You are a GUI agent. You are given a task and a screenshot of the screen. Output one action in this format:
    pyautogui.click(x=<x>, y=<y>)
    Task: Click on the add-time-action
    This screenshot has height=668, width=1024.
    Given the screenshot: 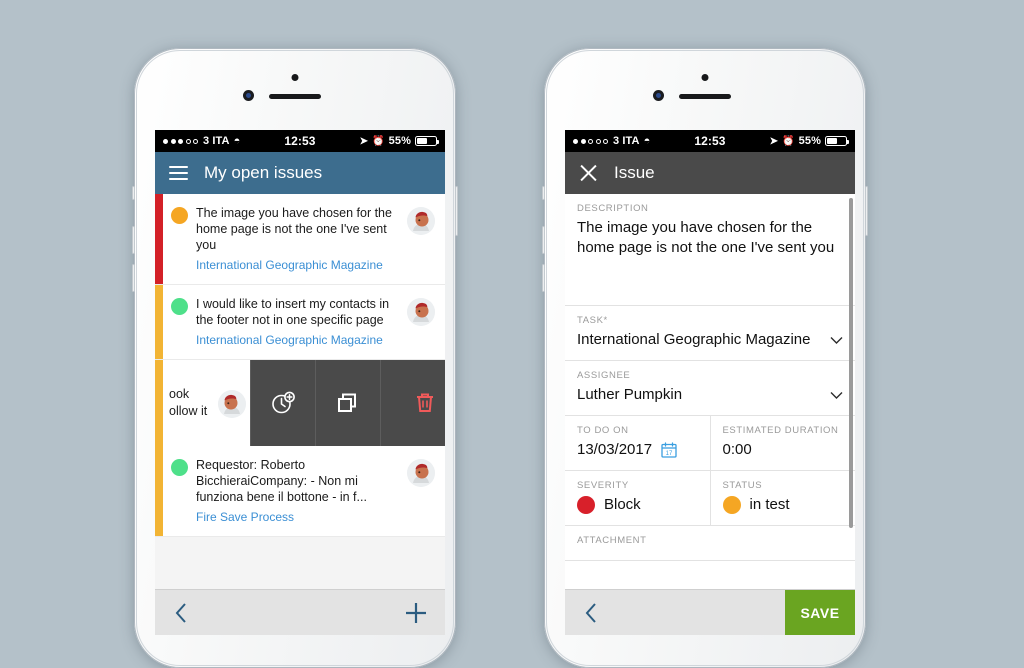 What is the action you would take?
    pyautogui.click(x=282, y=403)
    